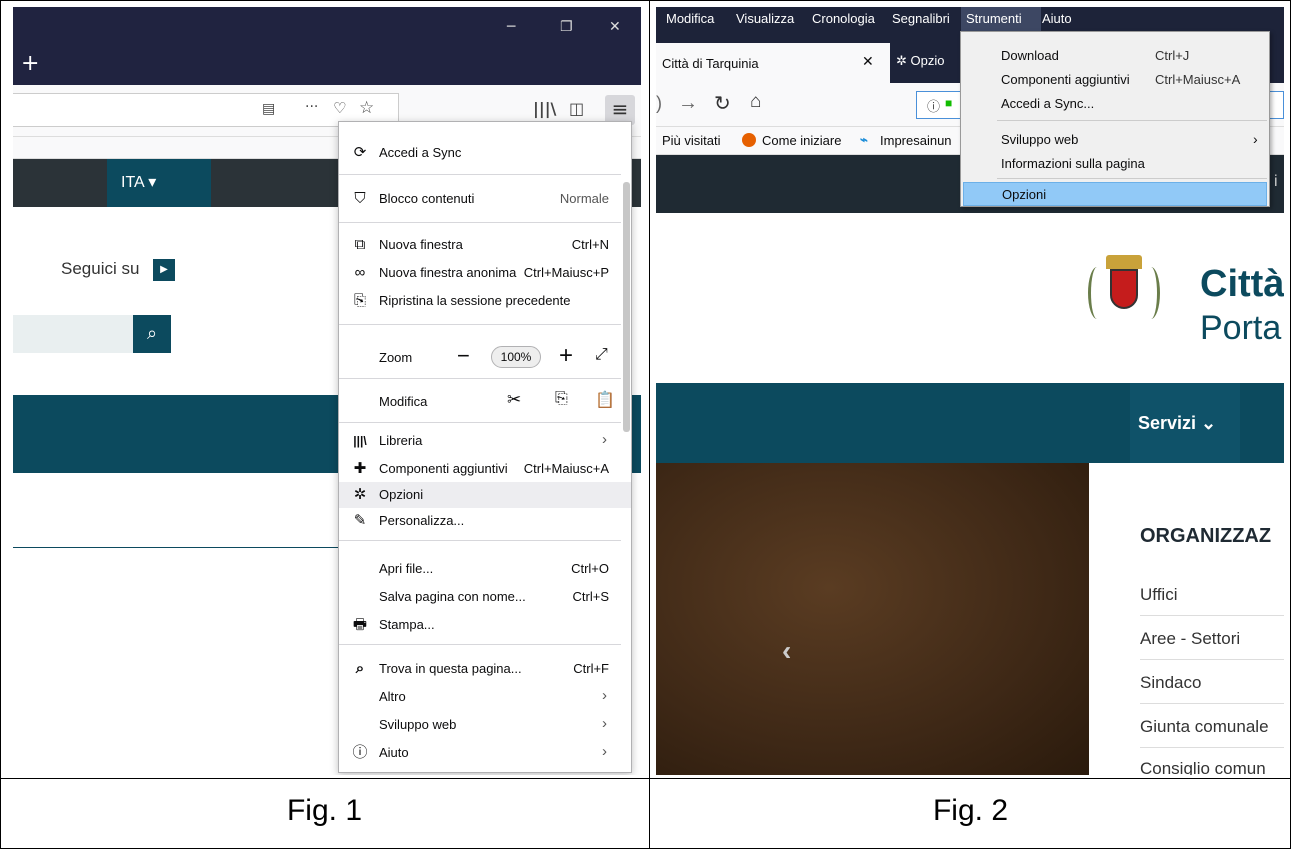 This screenshot has width=1291, height=849. What do you see at coordinates (463, 356) in the screenshot?
I see `zoom-out-button: −` at bounding box center [463, 356].